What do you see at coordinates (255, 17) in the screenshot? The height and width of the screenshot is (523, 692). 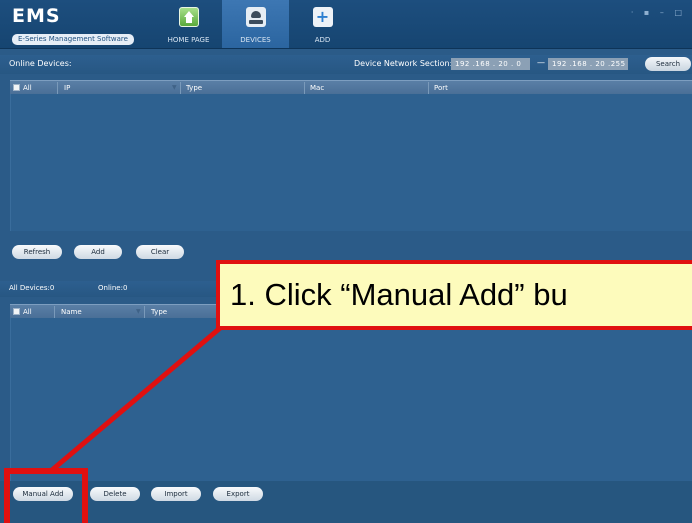 I see `device-icon` at bounding box center [255, 17].